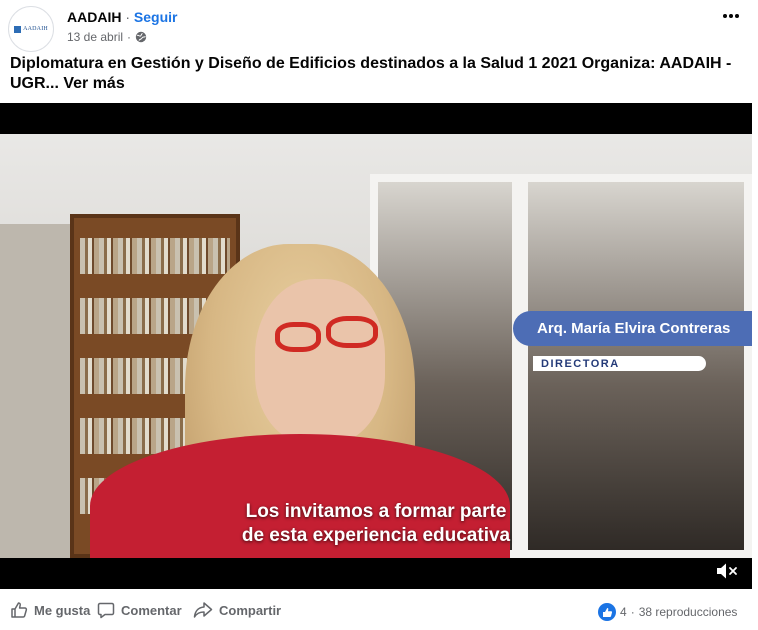  Describe the element at coordinates (151, 610) in the screenshot. I see `comment-label: Comentar` at that location.